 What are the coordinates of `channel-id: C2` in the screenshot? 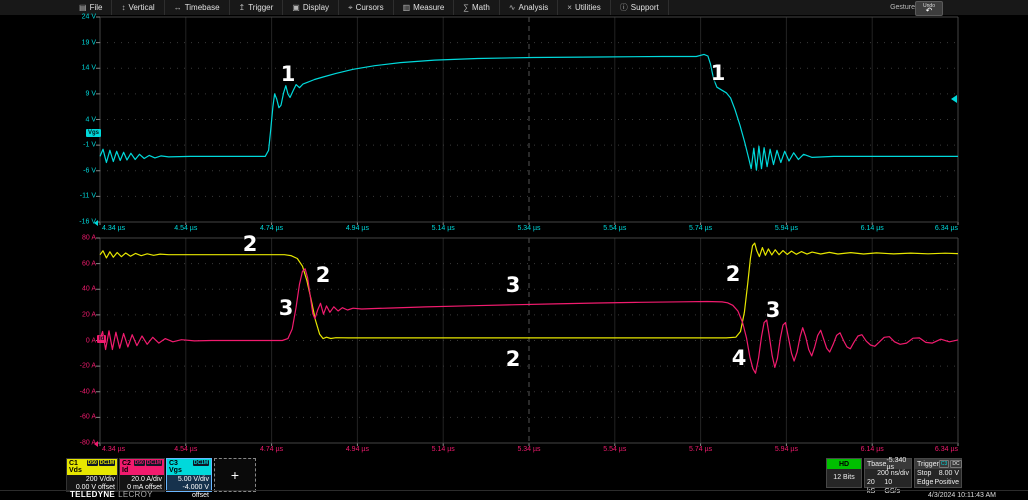 It's located at (126, 463).